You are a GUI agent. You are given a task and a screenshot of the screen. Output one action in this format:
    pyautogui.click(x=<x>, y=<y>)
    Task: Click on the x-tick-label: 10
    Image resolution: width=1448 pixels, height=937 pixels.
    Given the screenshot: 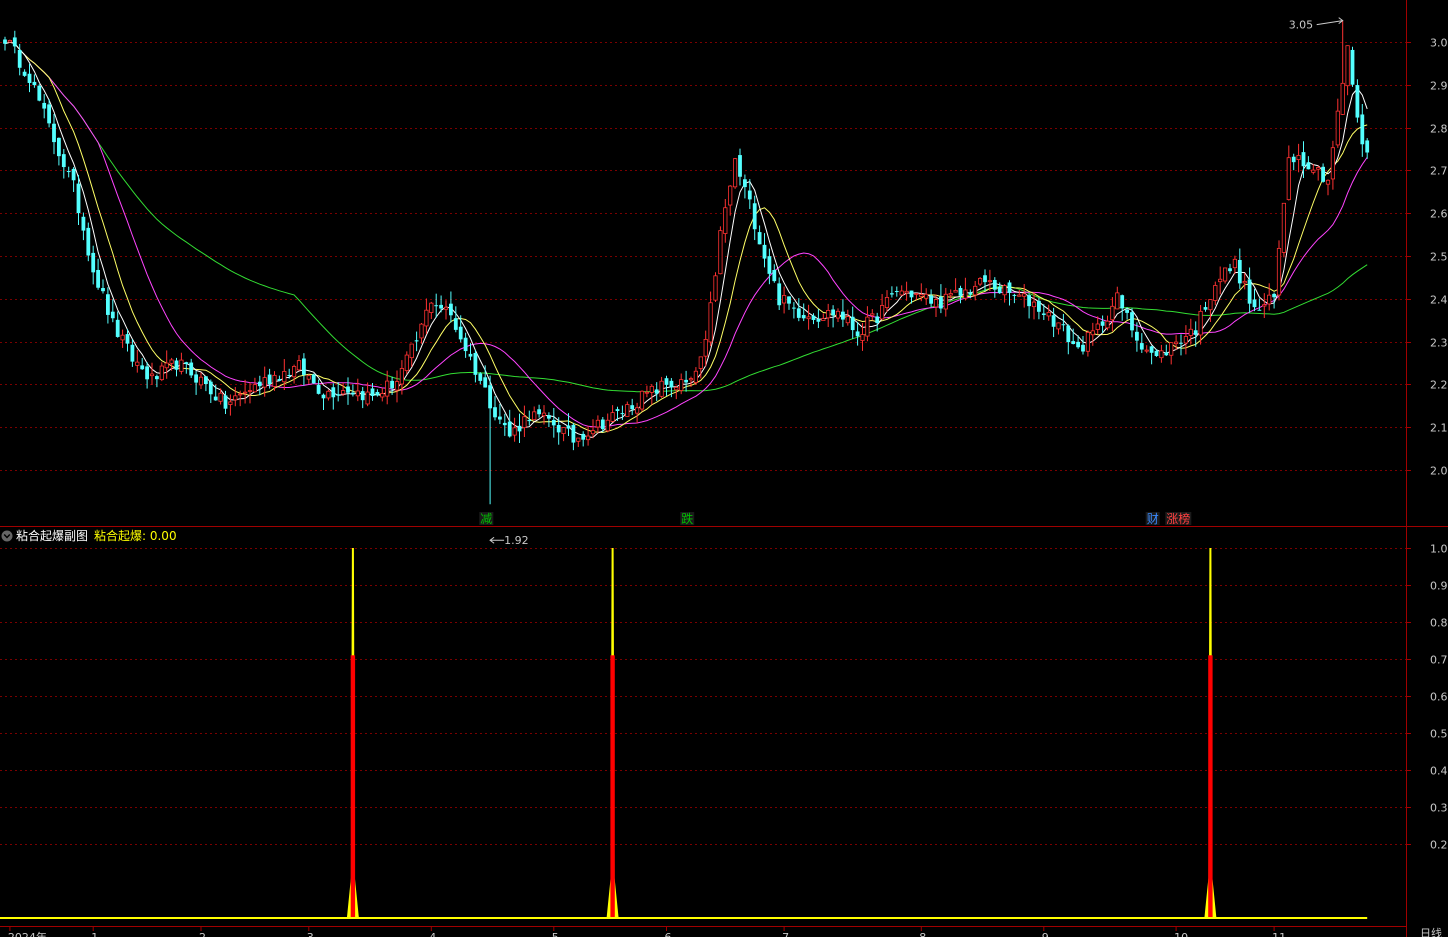 What is the action you would take?
    pyautogui.click(x=1181, y=934)
    